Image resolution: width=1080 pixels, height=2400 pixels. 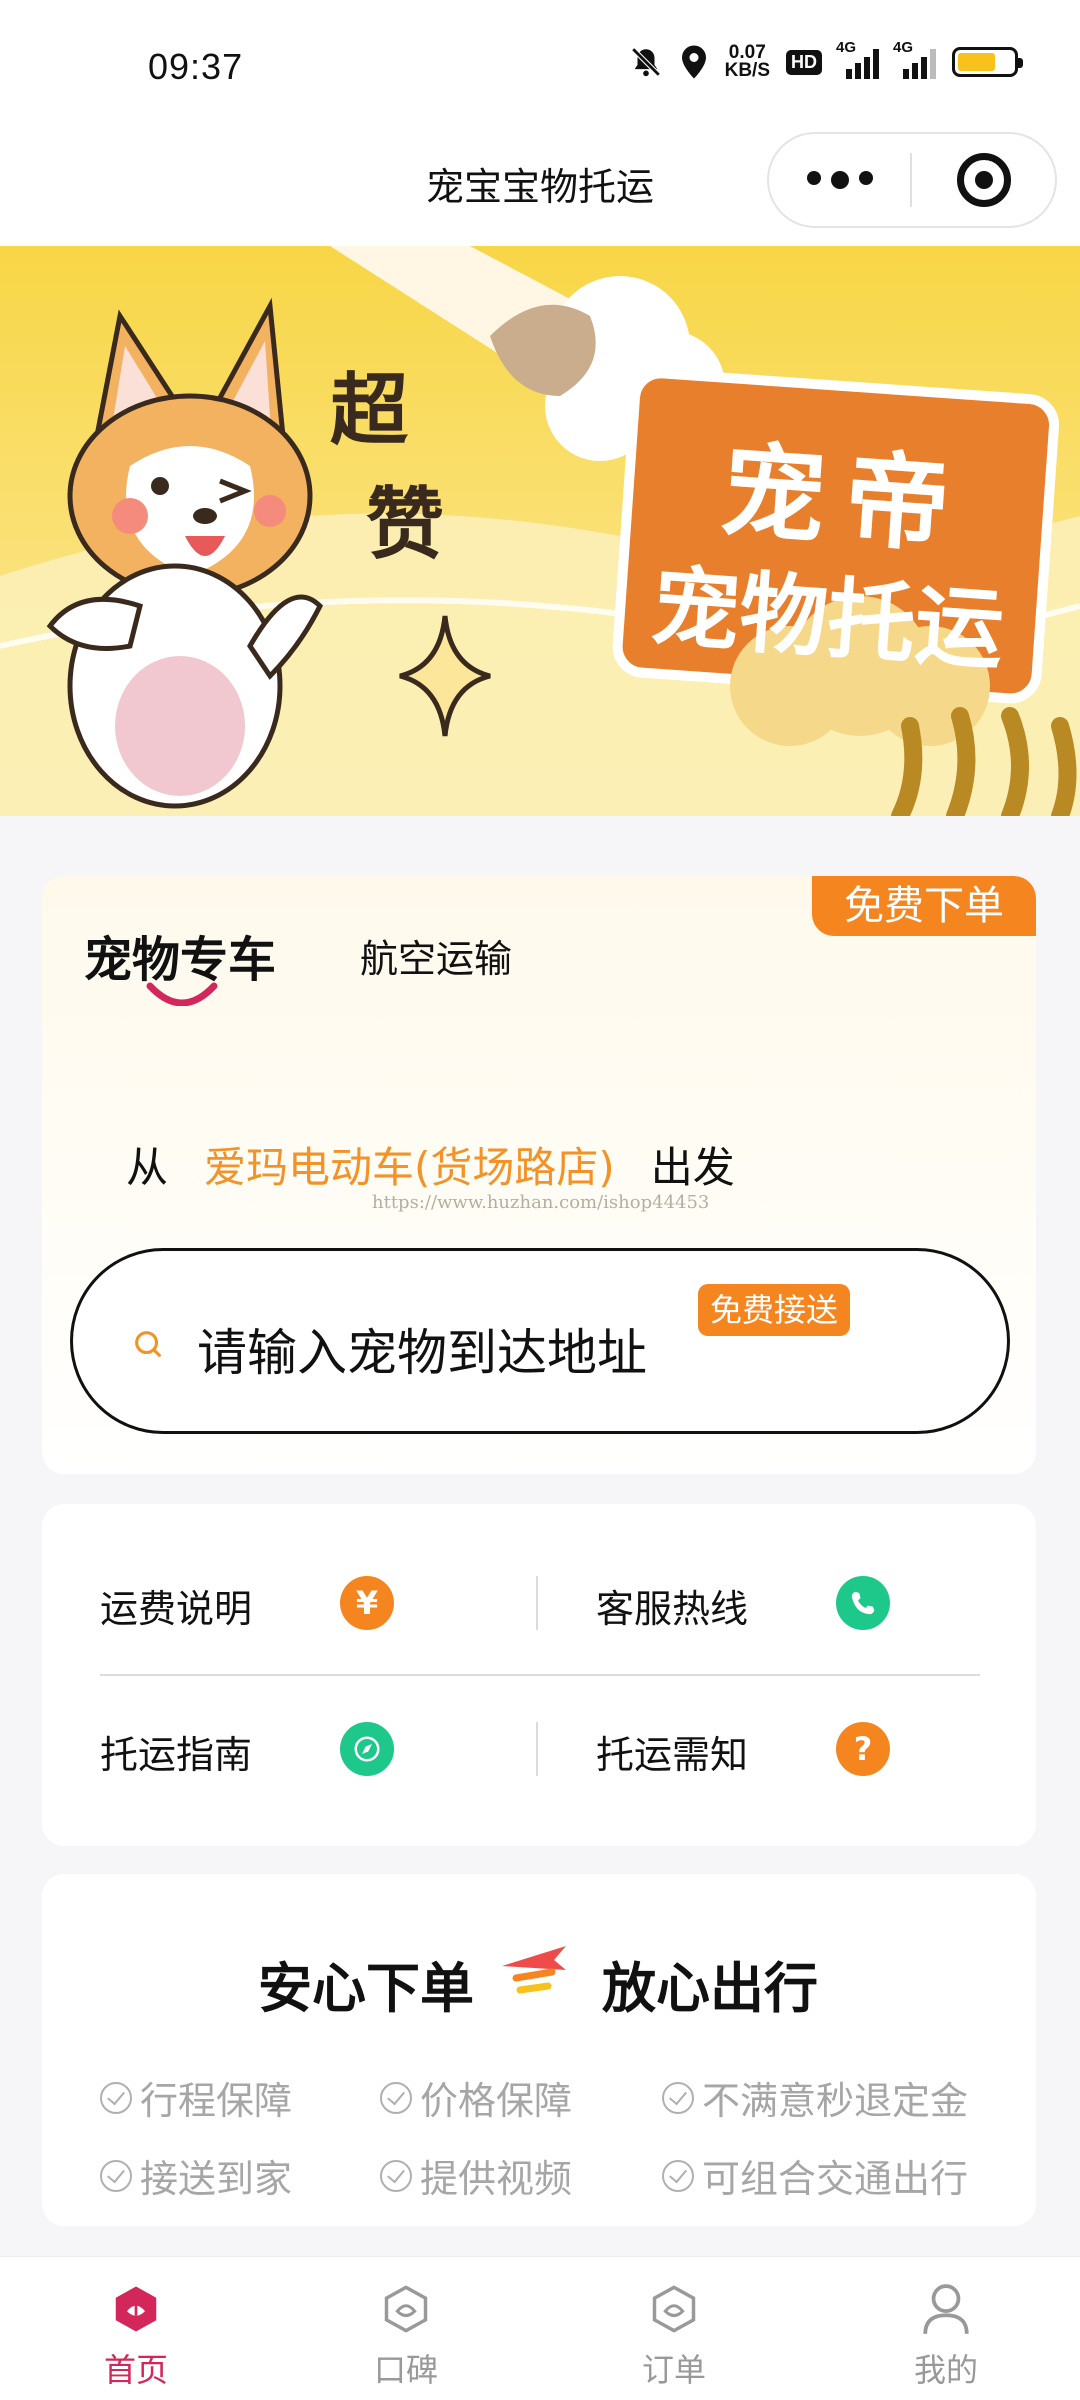 What do you see at coordinates (976, 62) in the screenshot?
I see `battery-fill` at bounding box center [976, 62].